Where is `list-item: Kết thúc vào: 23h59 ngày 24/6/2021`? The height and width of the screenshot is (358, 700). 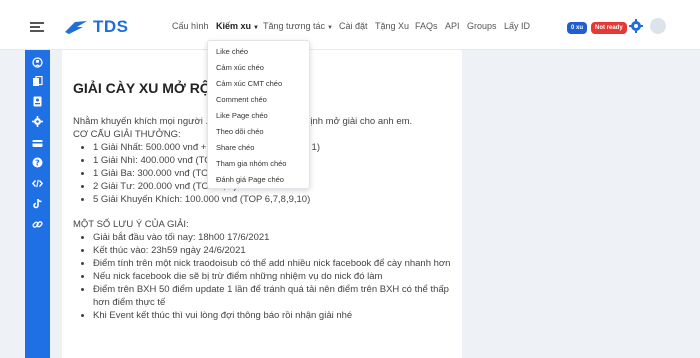
list-item: Kết thúc vào: 23h59 ngày 24/6/2021 is located at coordinates (273, 250).